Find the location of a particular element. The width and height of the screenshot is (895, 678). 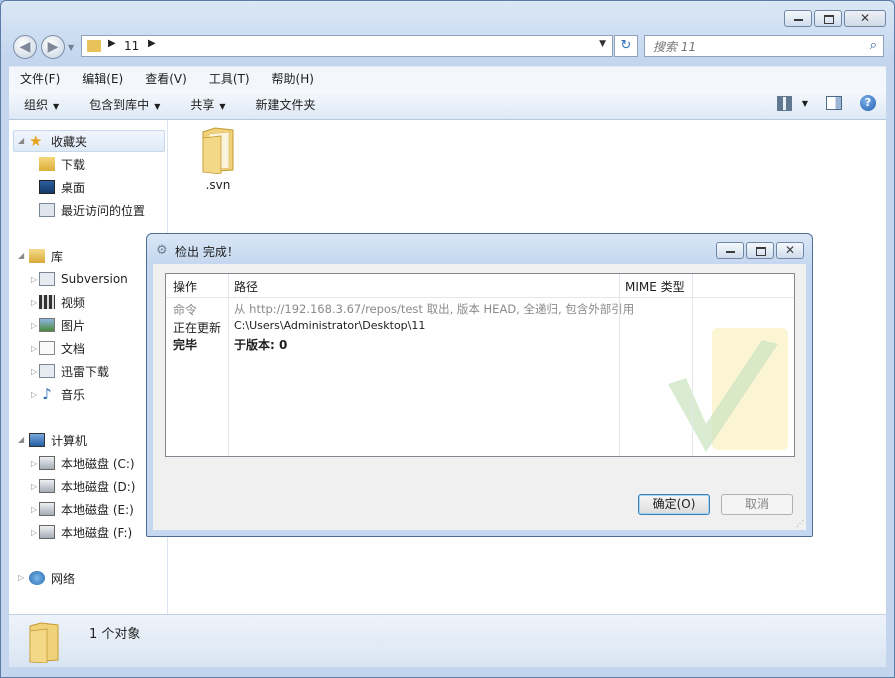

nav-computer: 计算机 is located at coordinates (58, 440).